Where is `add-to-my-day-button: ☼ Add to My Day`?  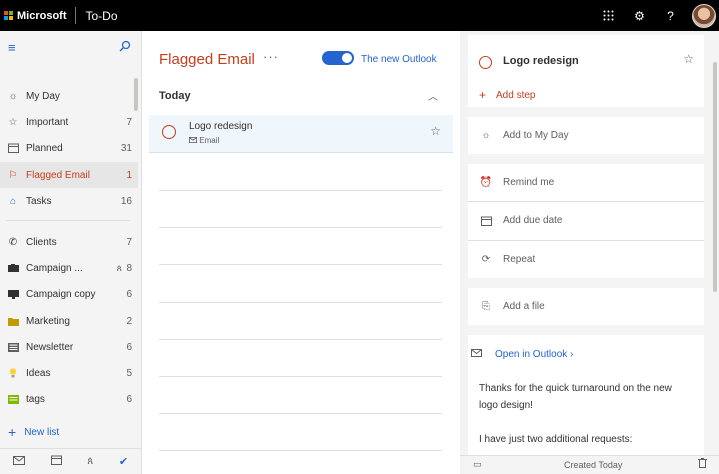
add-to-my-day-button: ☼ Add to My Day is located at coordinates (586, 135).